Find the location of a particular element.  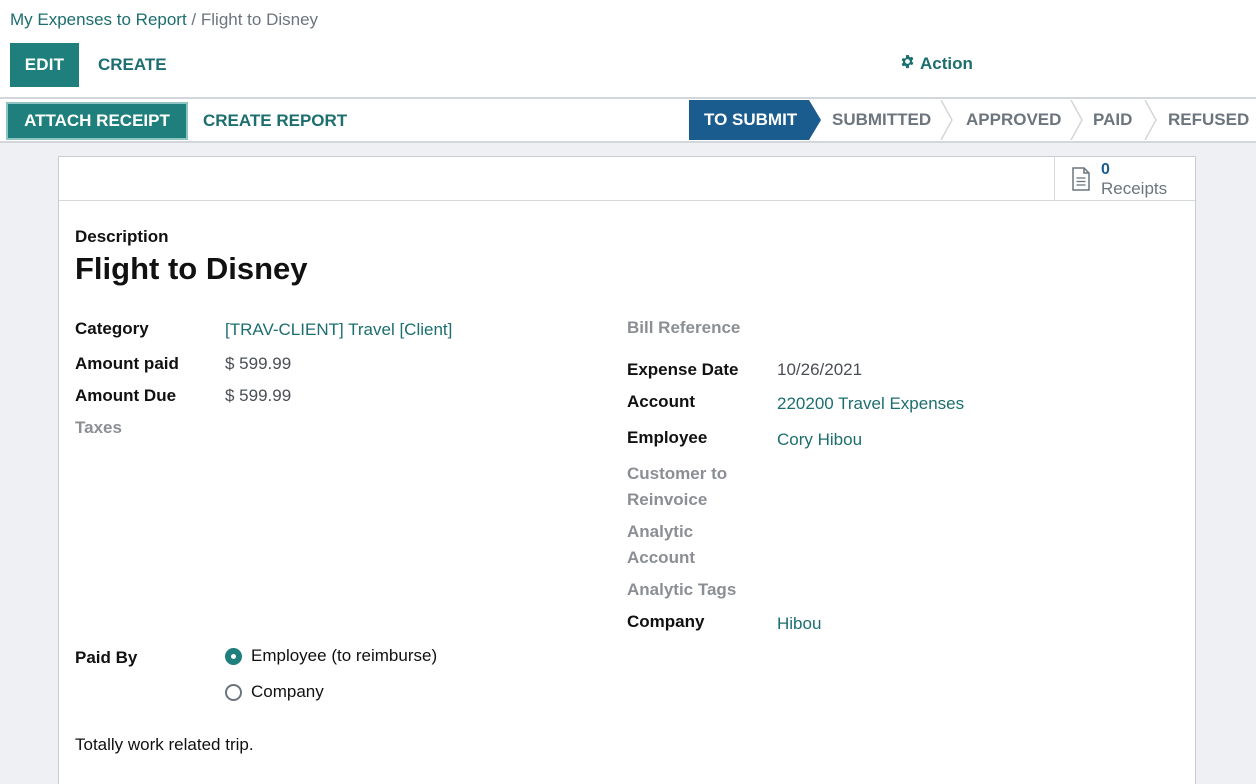

expense-date-value: 10/26/2021 is located at coordinates (820, 369).